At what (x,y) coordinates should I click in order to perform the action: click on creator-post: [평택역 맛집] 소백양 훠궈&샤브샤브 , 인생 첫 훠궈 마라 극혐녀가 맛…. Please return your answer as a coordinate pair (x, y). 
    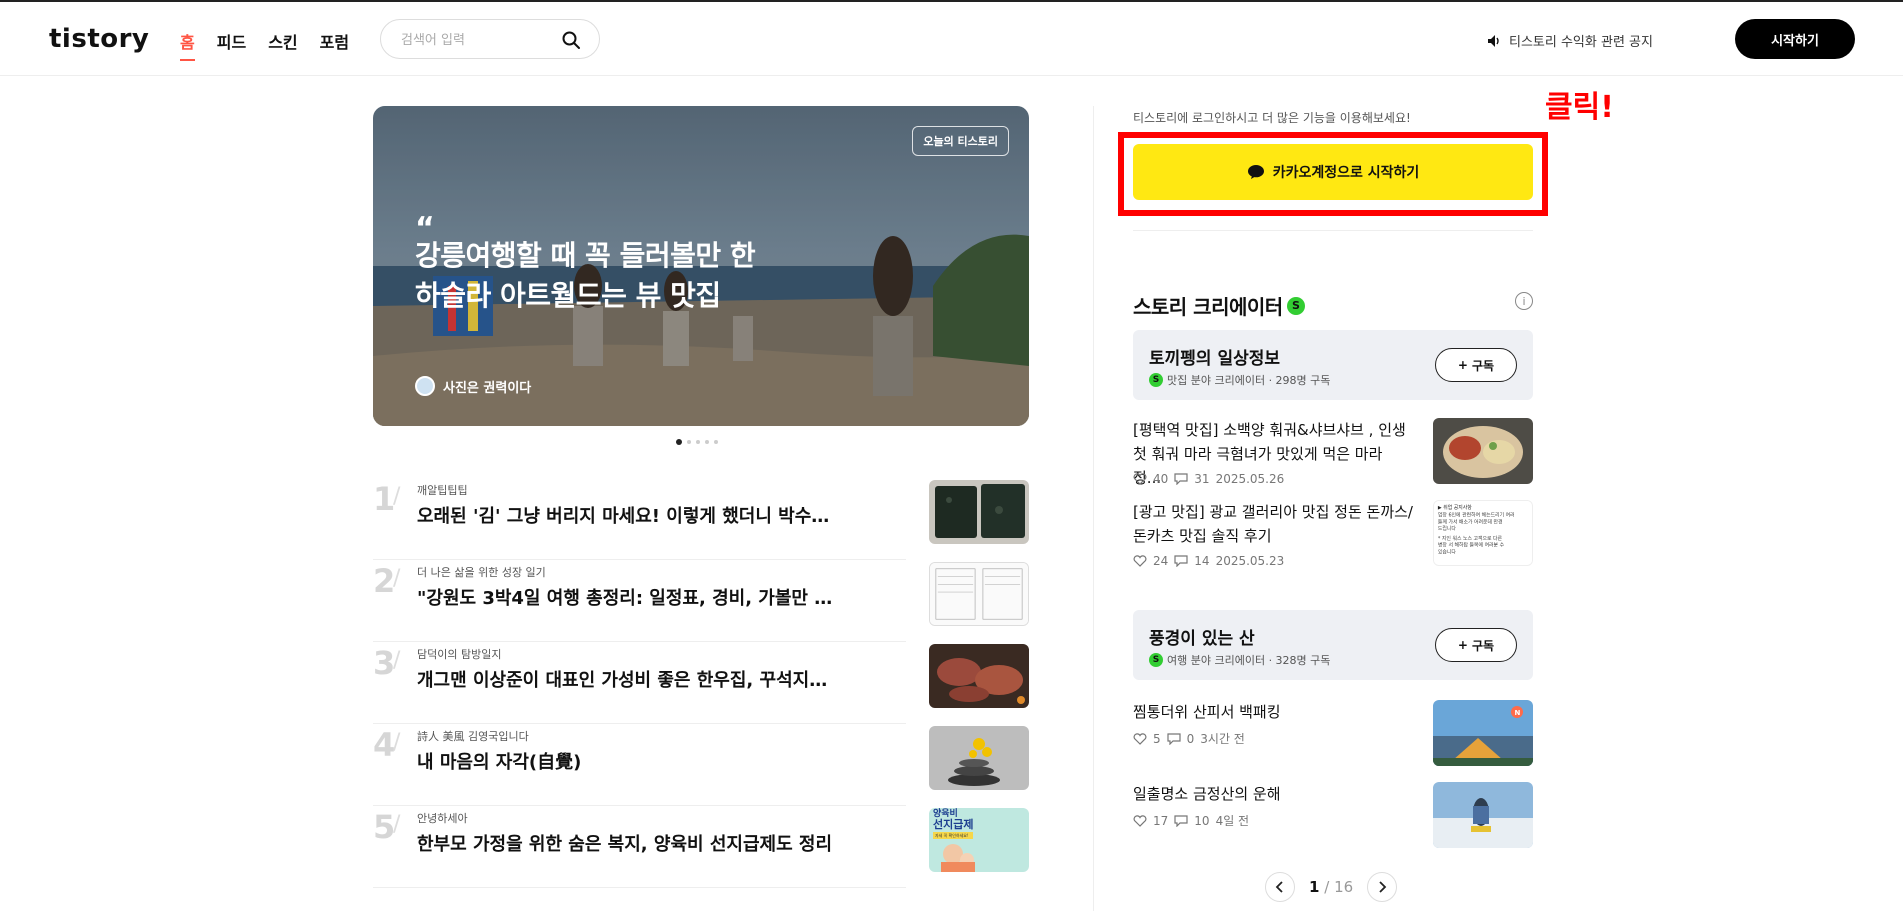
    Looking at the image, I should click on (1333, 455).